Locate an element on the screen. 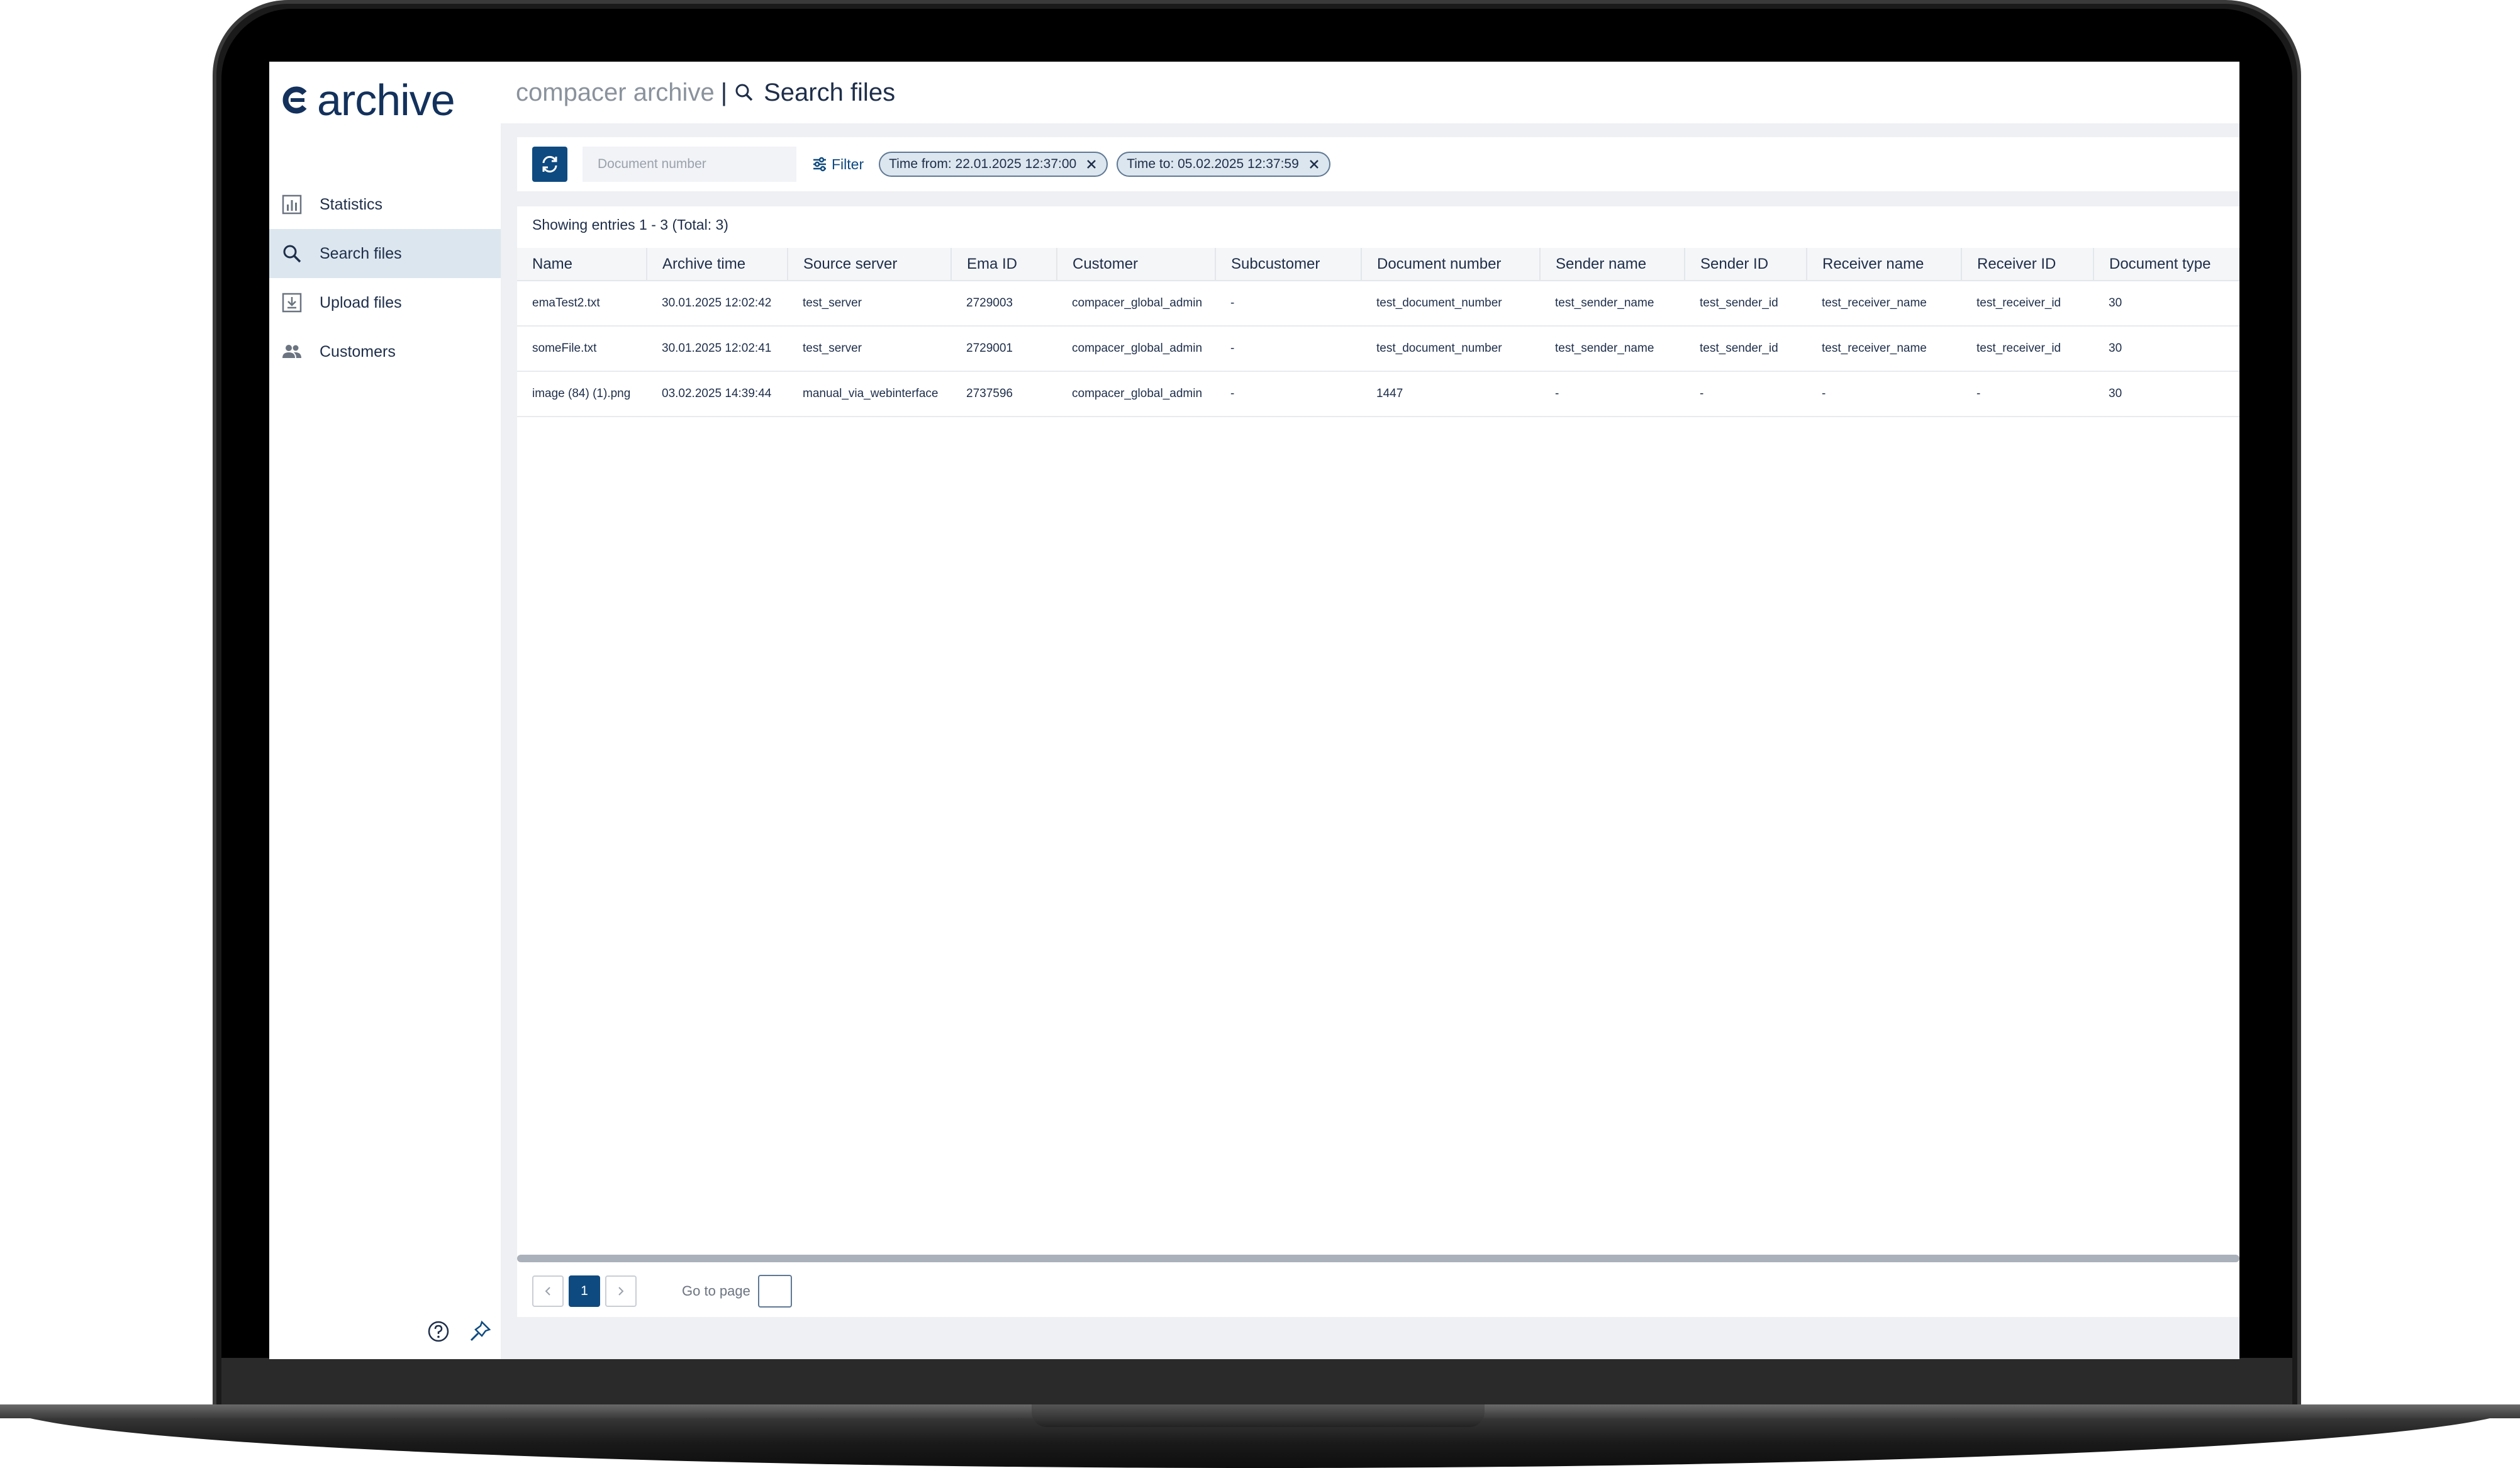  laptop-notch is located at coordinates (1258, 1415).